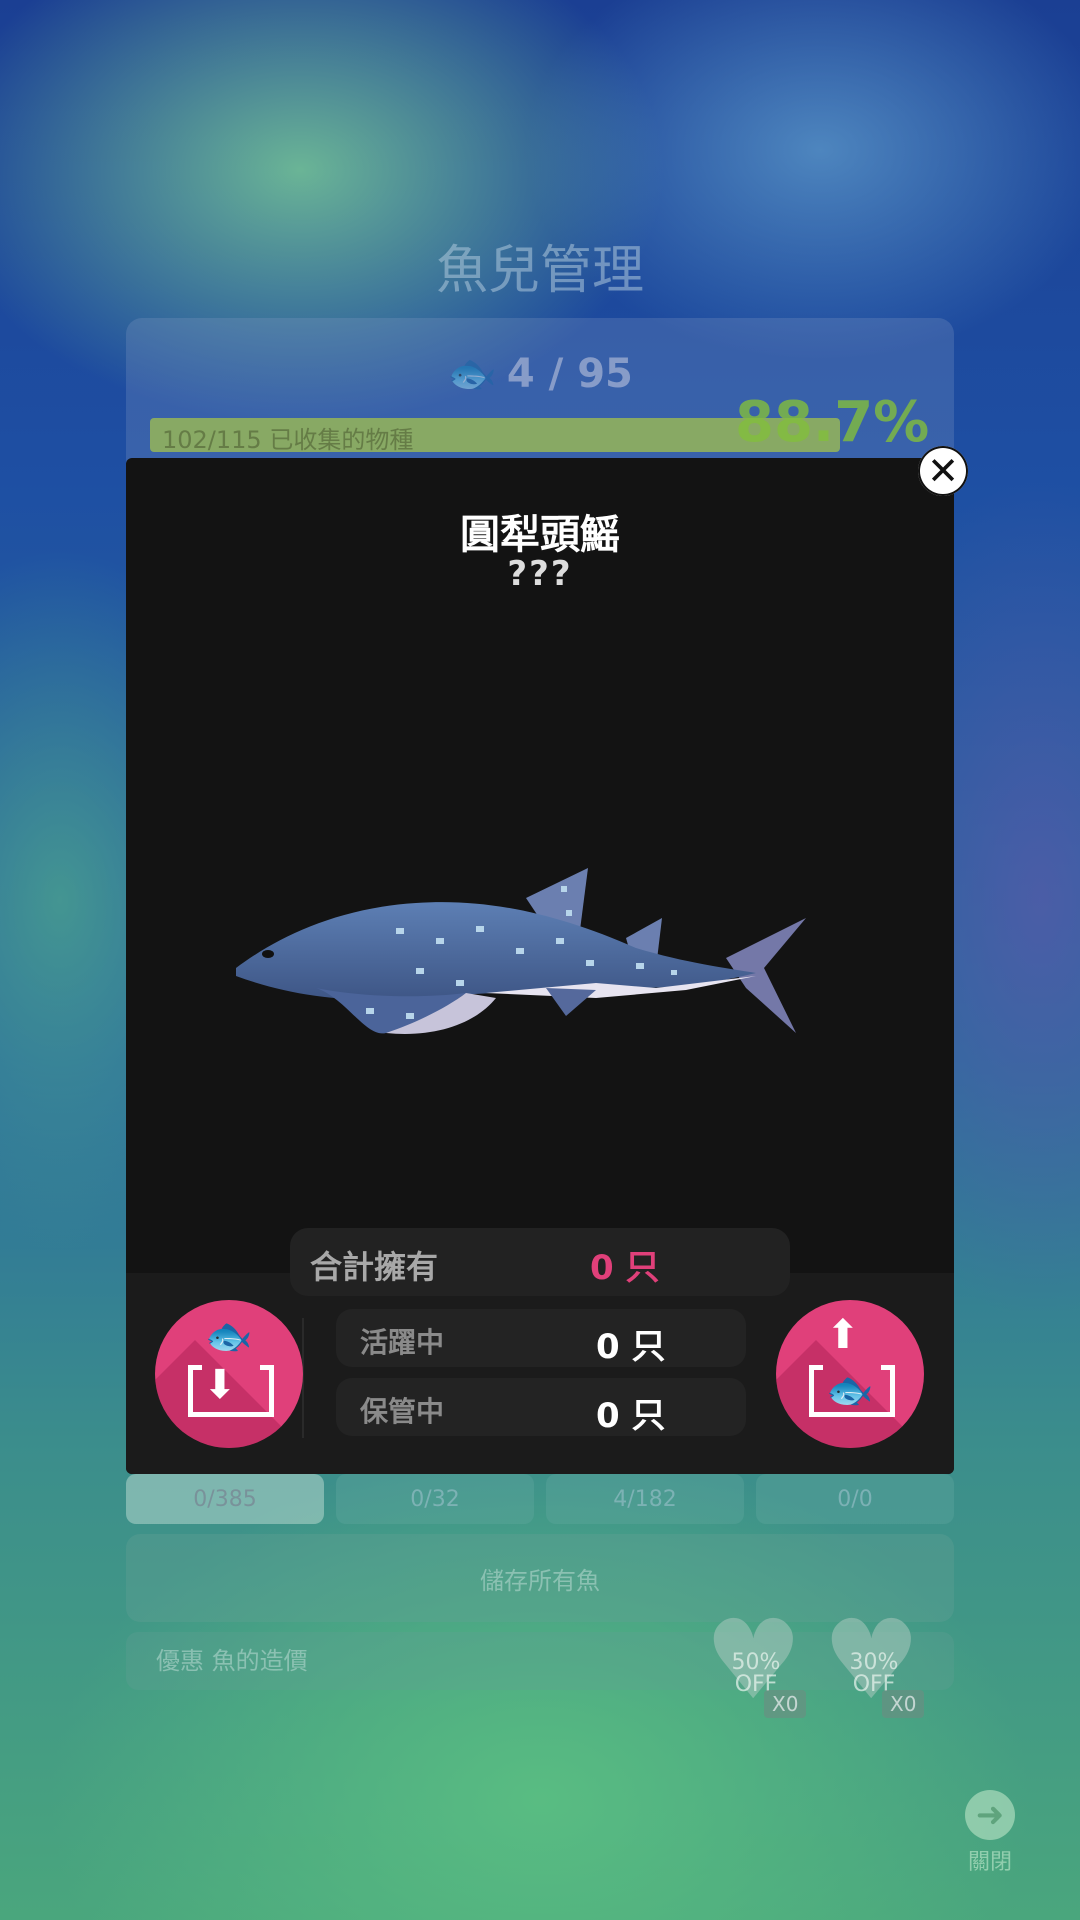 The width and height of the screenshot is (1080, 1920). I want to click on stored-row: 保管中 0 只, so click(541, 1407).